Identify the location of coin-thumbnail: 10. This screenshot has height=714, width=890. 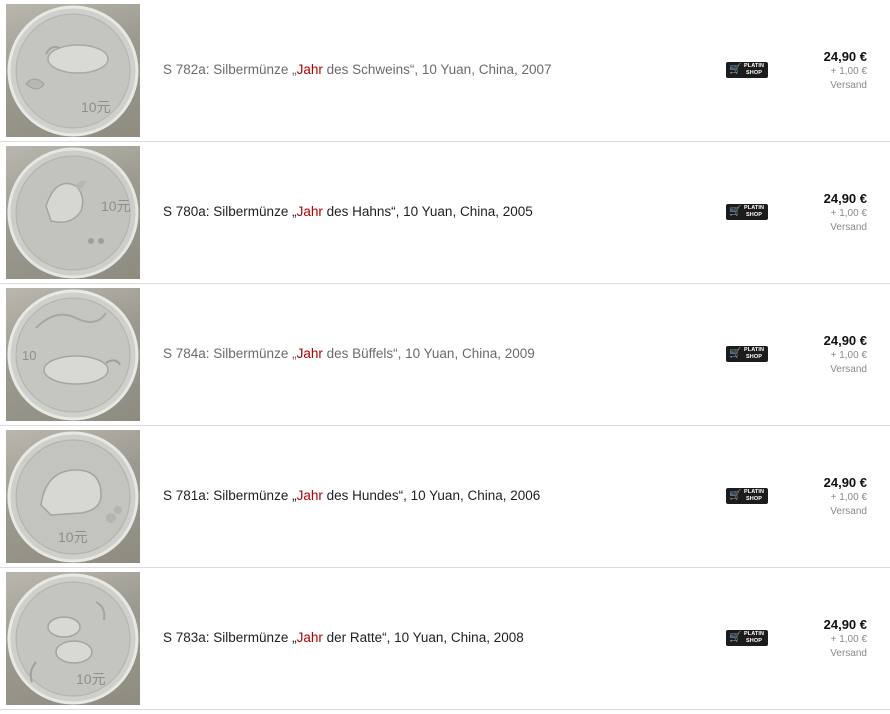
(73, 354).